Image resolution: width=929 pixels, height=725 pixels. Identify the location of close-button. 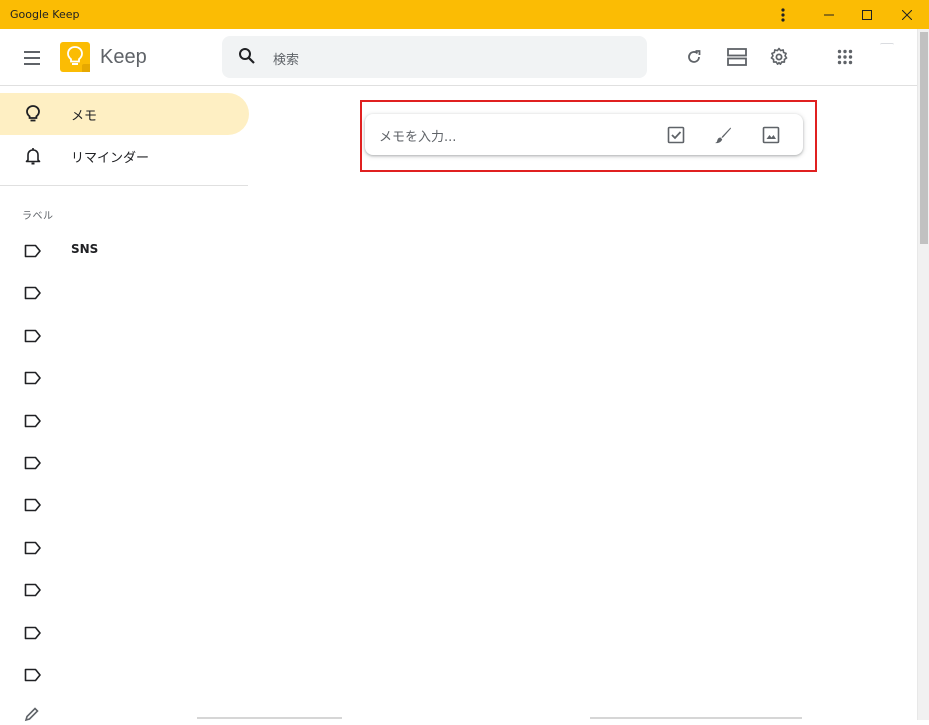
(906, 14).